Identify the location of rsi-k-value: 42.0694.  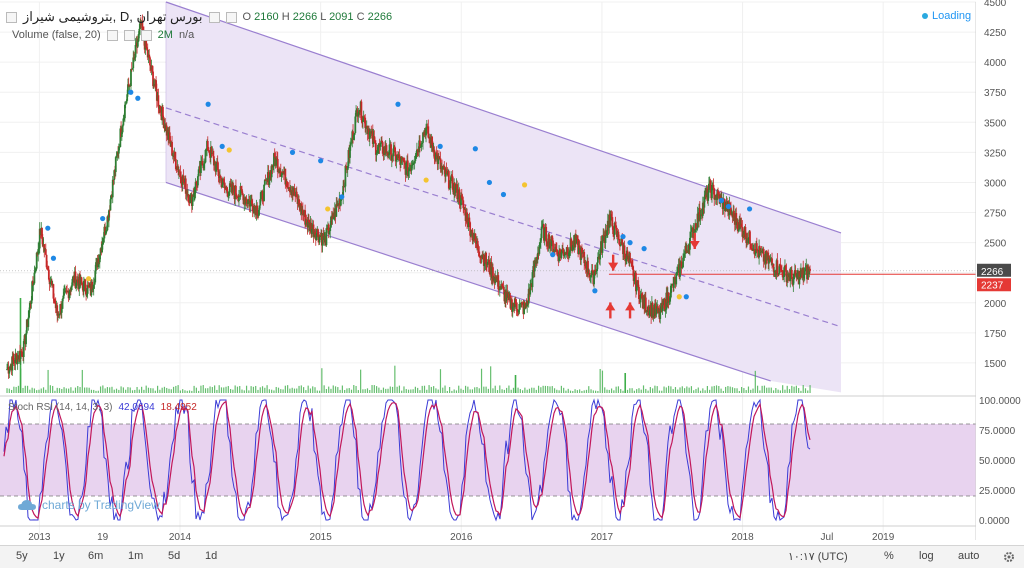
(136, 407).